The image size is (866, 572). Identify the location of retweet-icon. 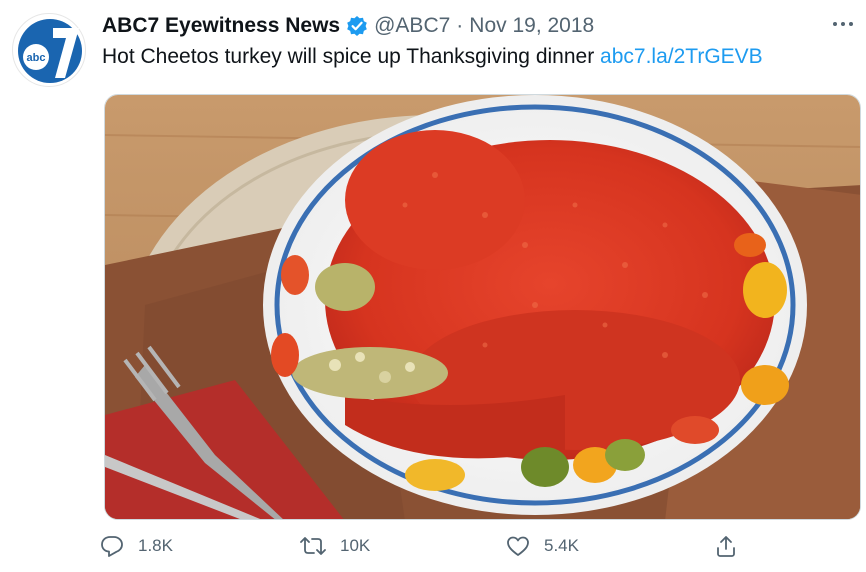
(313, 546).